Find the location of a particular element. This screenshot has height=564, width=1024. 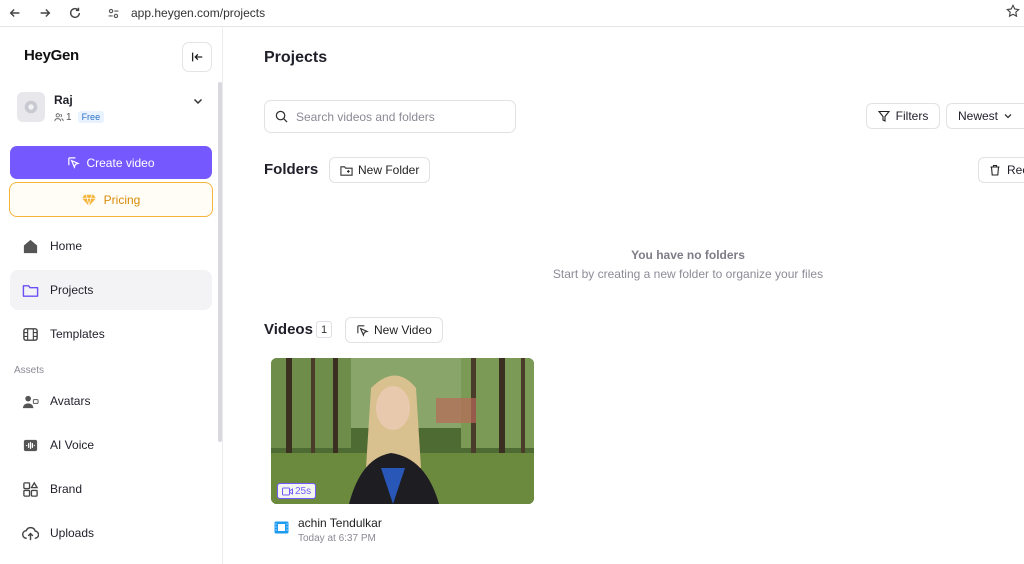

new-folder-button: New Folder is located at coordinates (380, 170).